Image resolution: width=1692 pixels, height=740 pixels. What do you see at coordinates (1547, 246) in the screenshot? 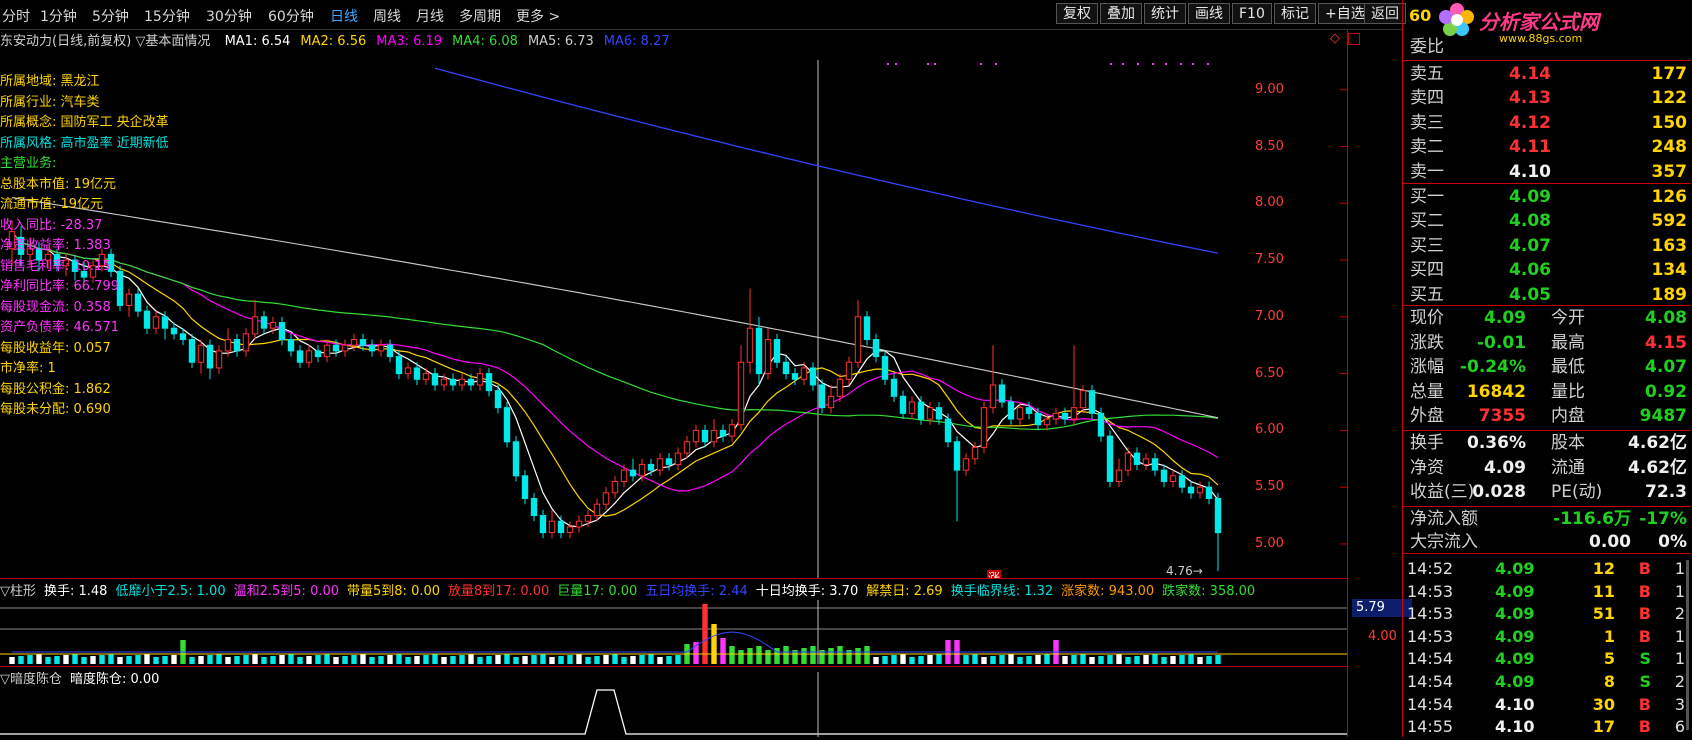
I see `bid-level-row: 买三 4.07 163` at bounding box center [1547, 246].